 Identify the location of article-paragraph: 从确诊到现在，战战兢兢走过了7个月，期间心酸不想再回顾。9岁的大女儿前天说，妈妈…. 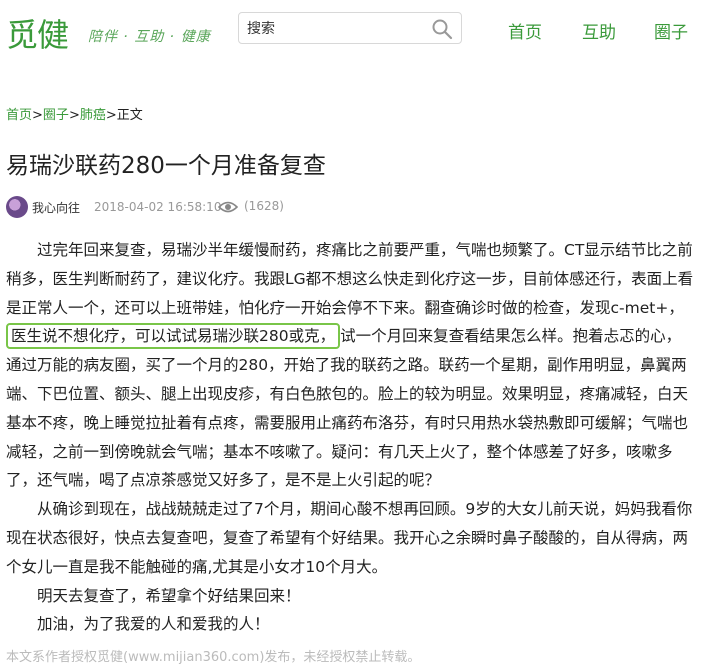
(349, 538).